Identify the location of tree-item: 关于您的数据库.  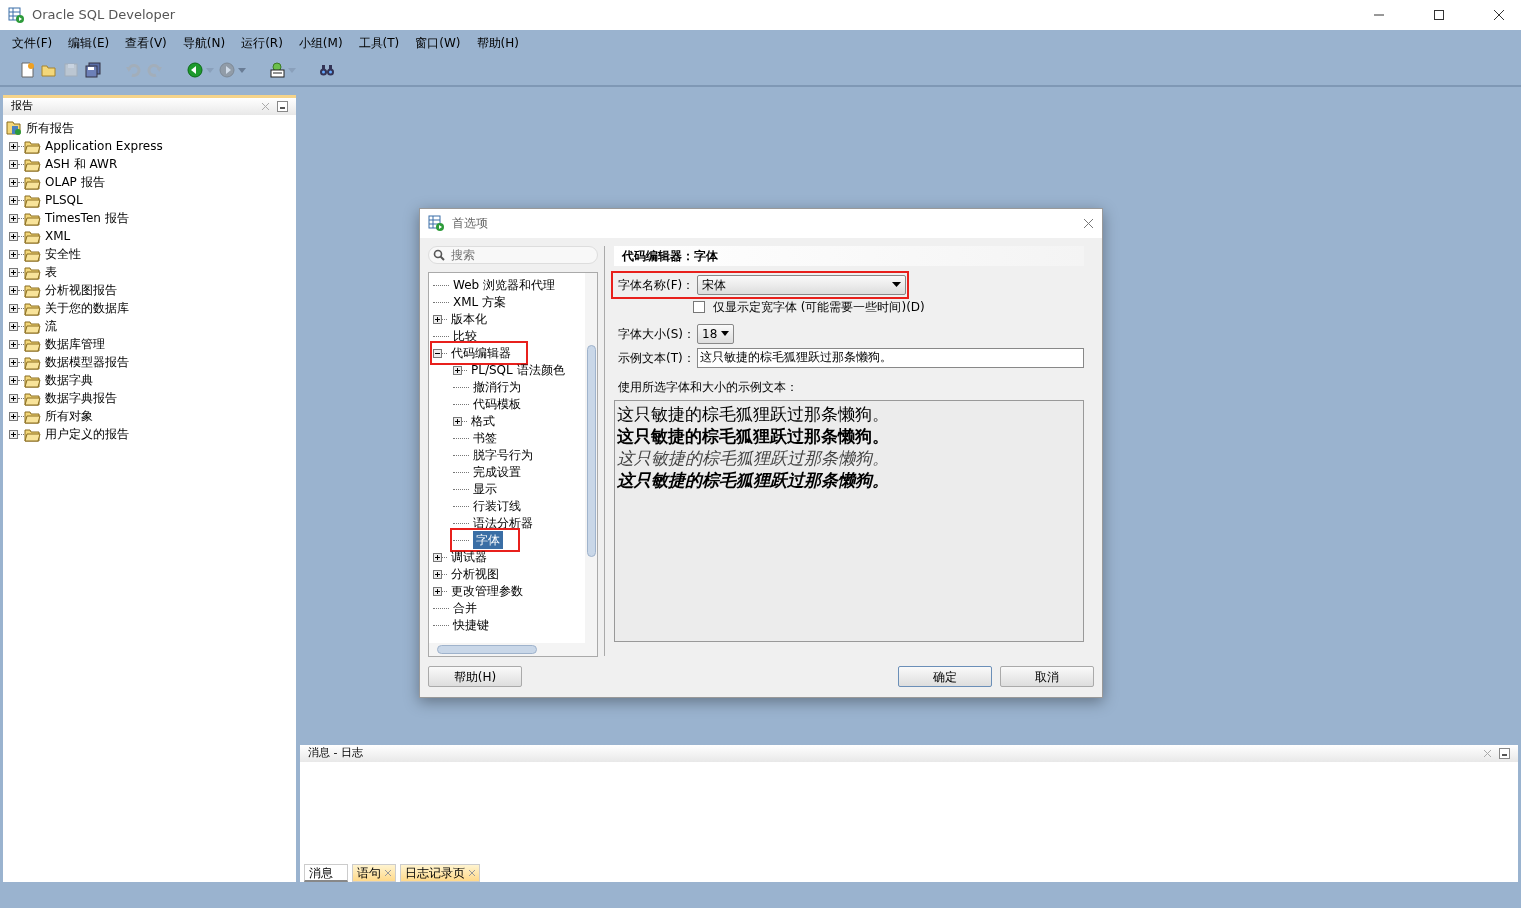
(87, 308).